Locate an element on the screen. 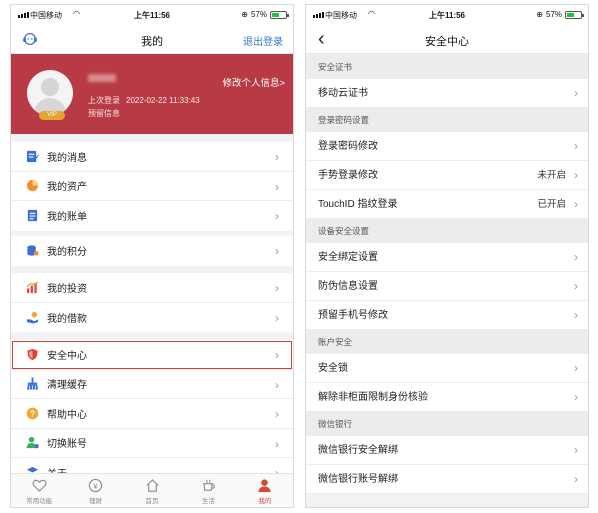 This screenshot has height=513, width=598. switch-account-icon is located at coordinates (32, 443).